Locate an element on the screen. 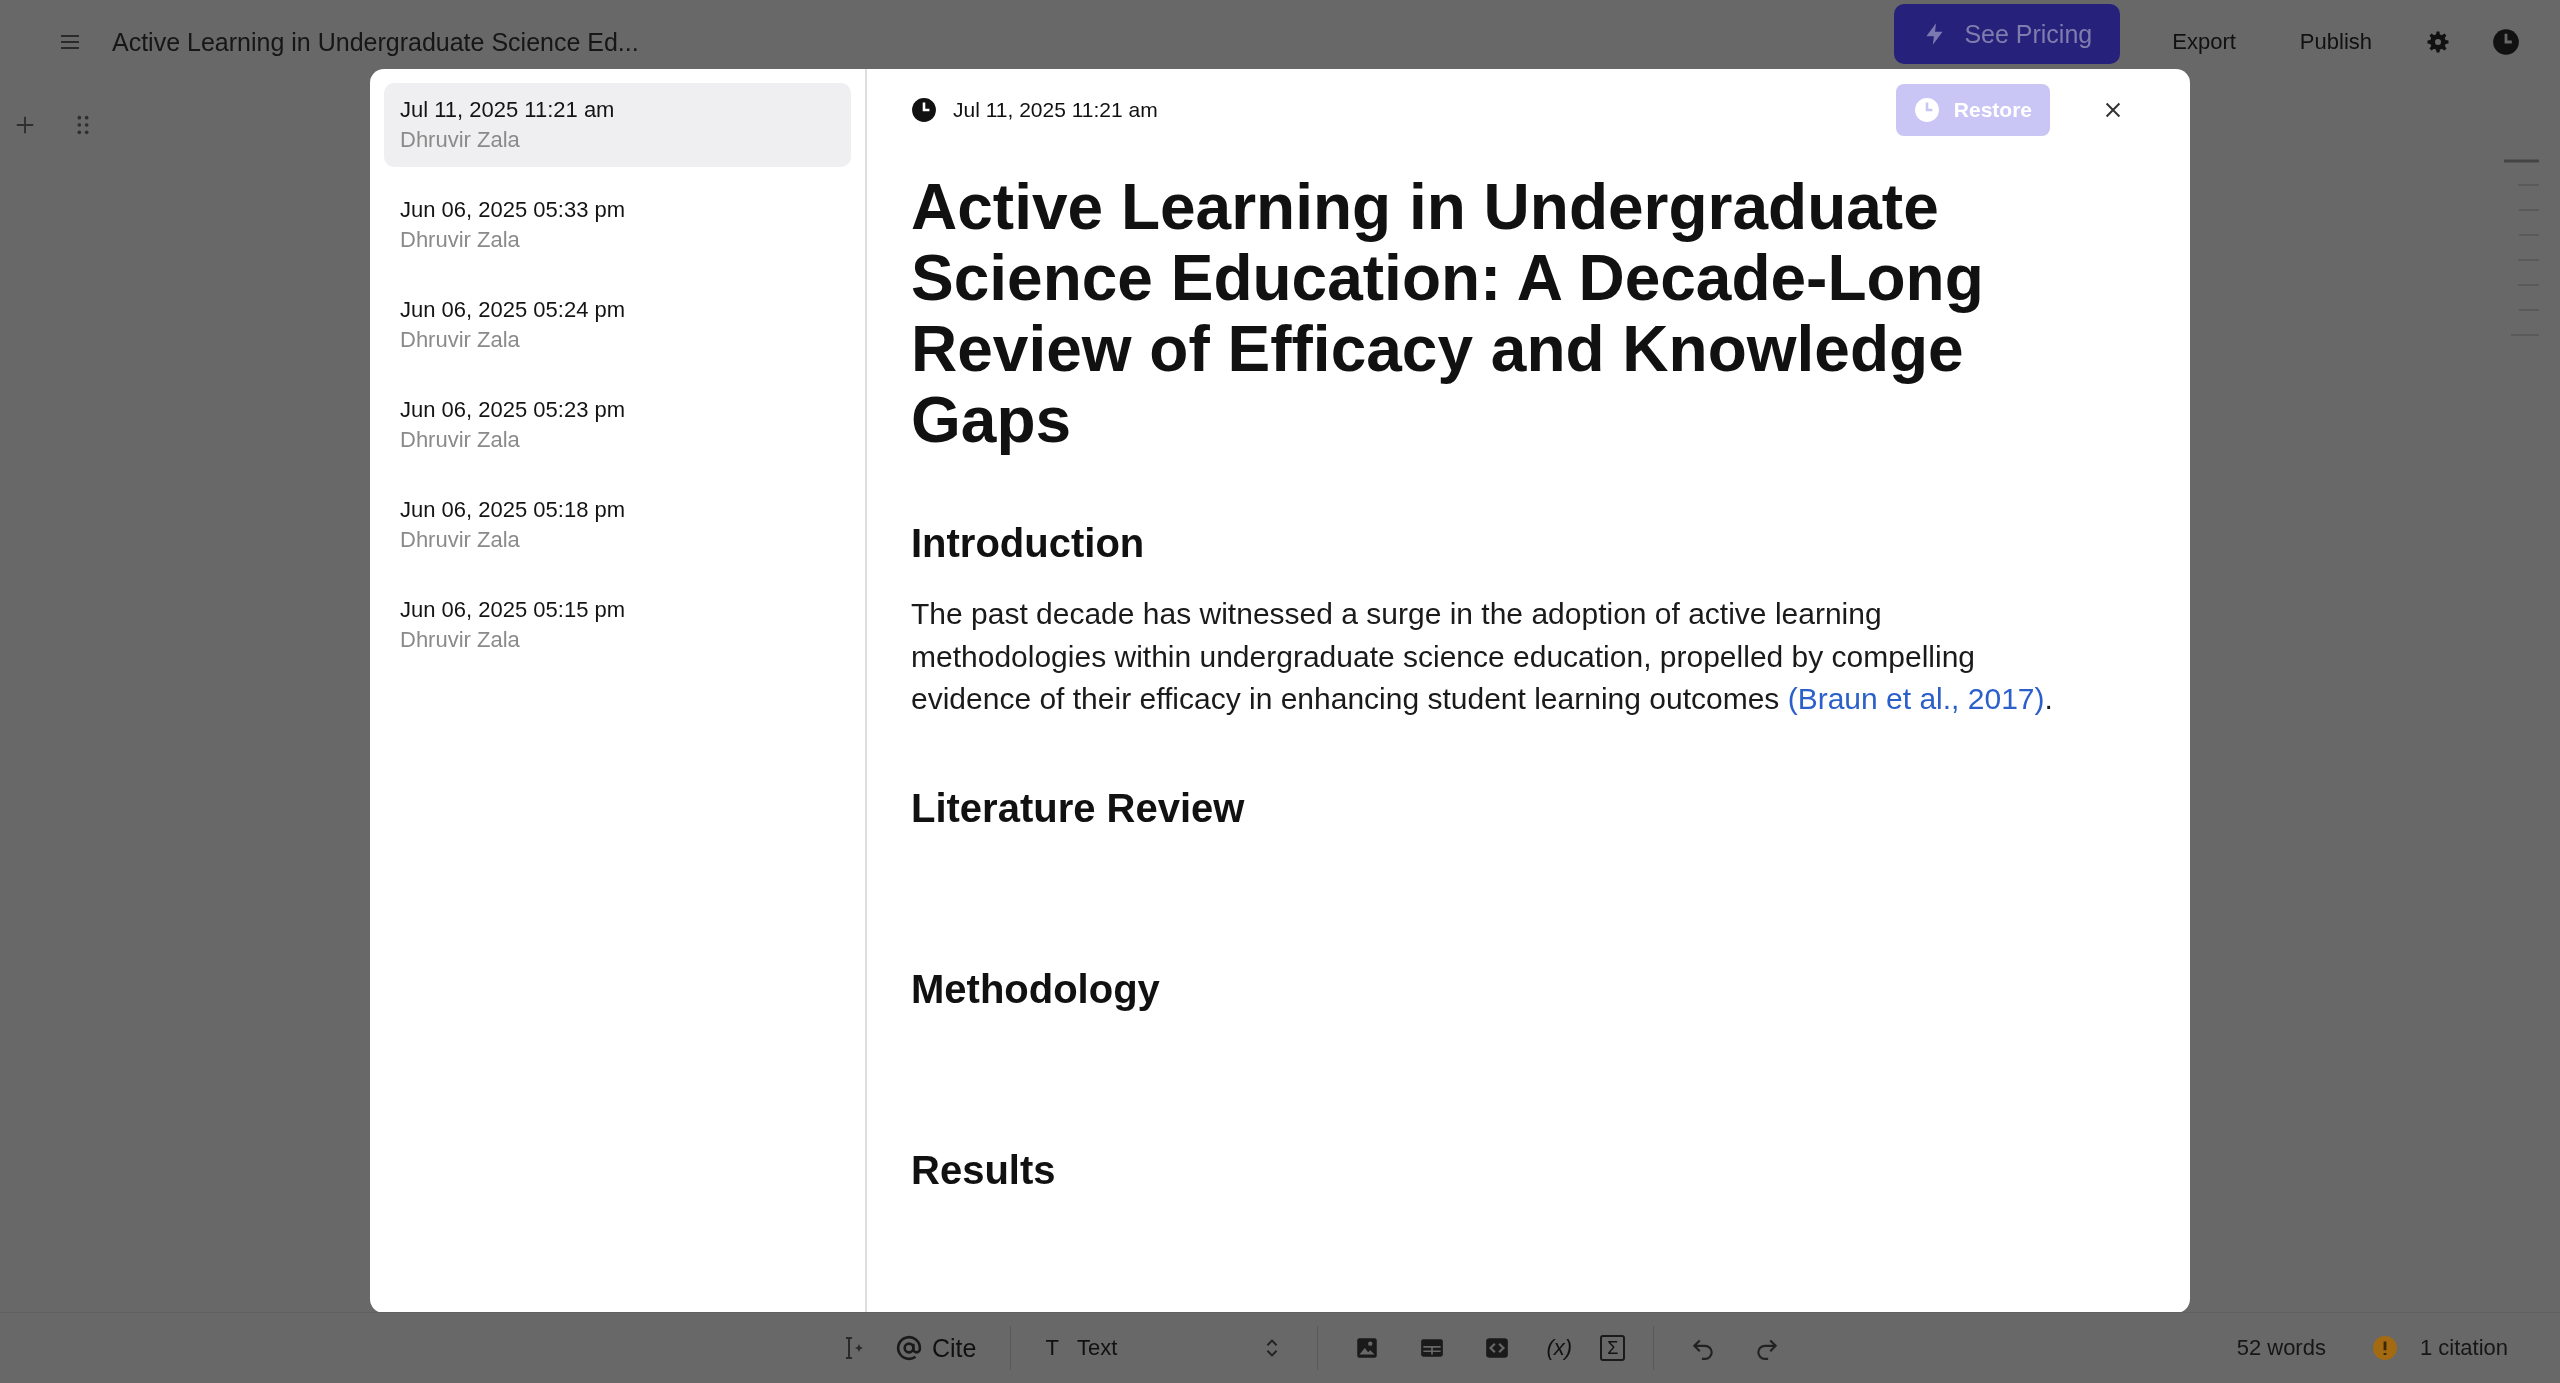 Image resolution: width=2560 pixels, height=1383 pixels. version-timestamp: Jun 06, 2025 05:24 pm is located at coordinates (513, 310).